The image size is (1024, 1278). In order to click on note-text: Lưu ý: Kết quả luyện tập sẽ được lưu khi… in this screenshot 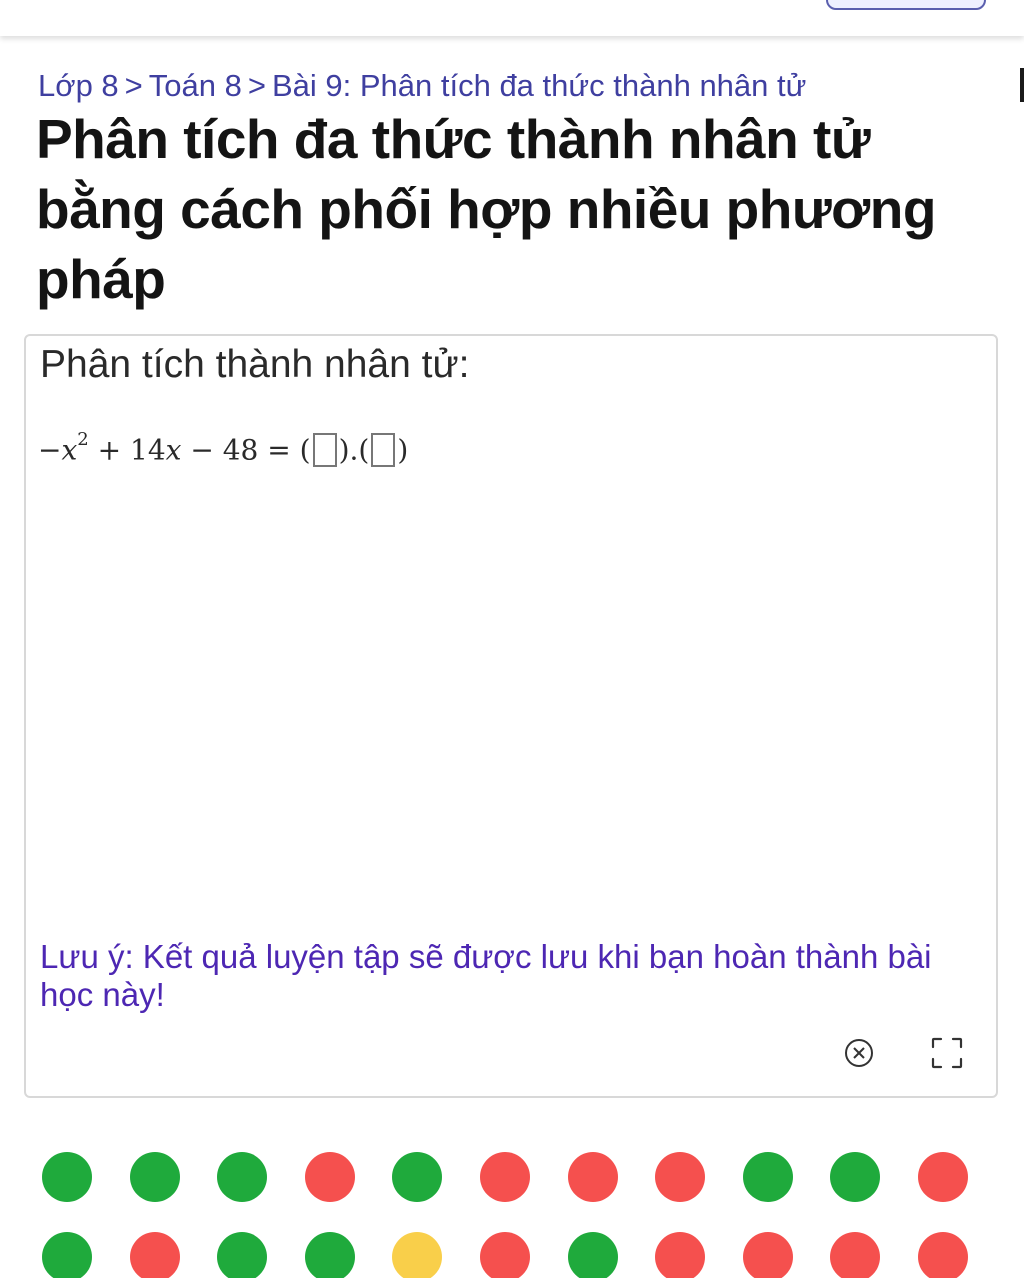, I will do `click(486, 975)`.